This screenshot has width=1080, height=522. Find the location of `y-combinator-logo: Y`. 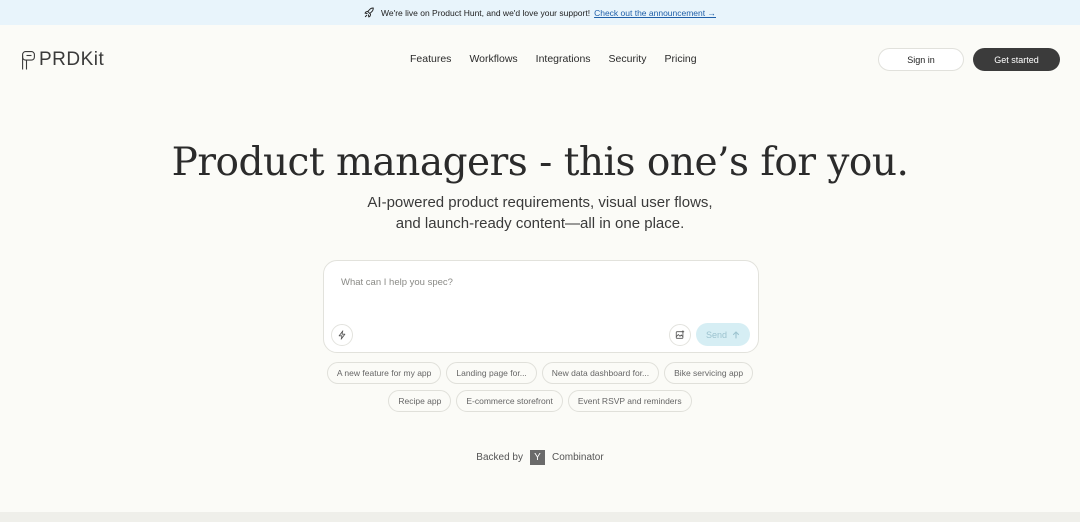

y-combinator-logo: Y is located at coordinates (537, 457).